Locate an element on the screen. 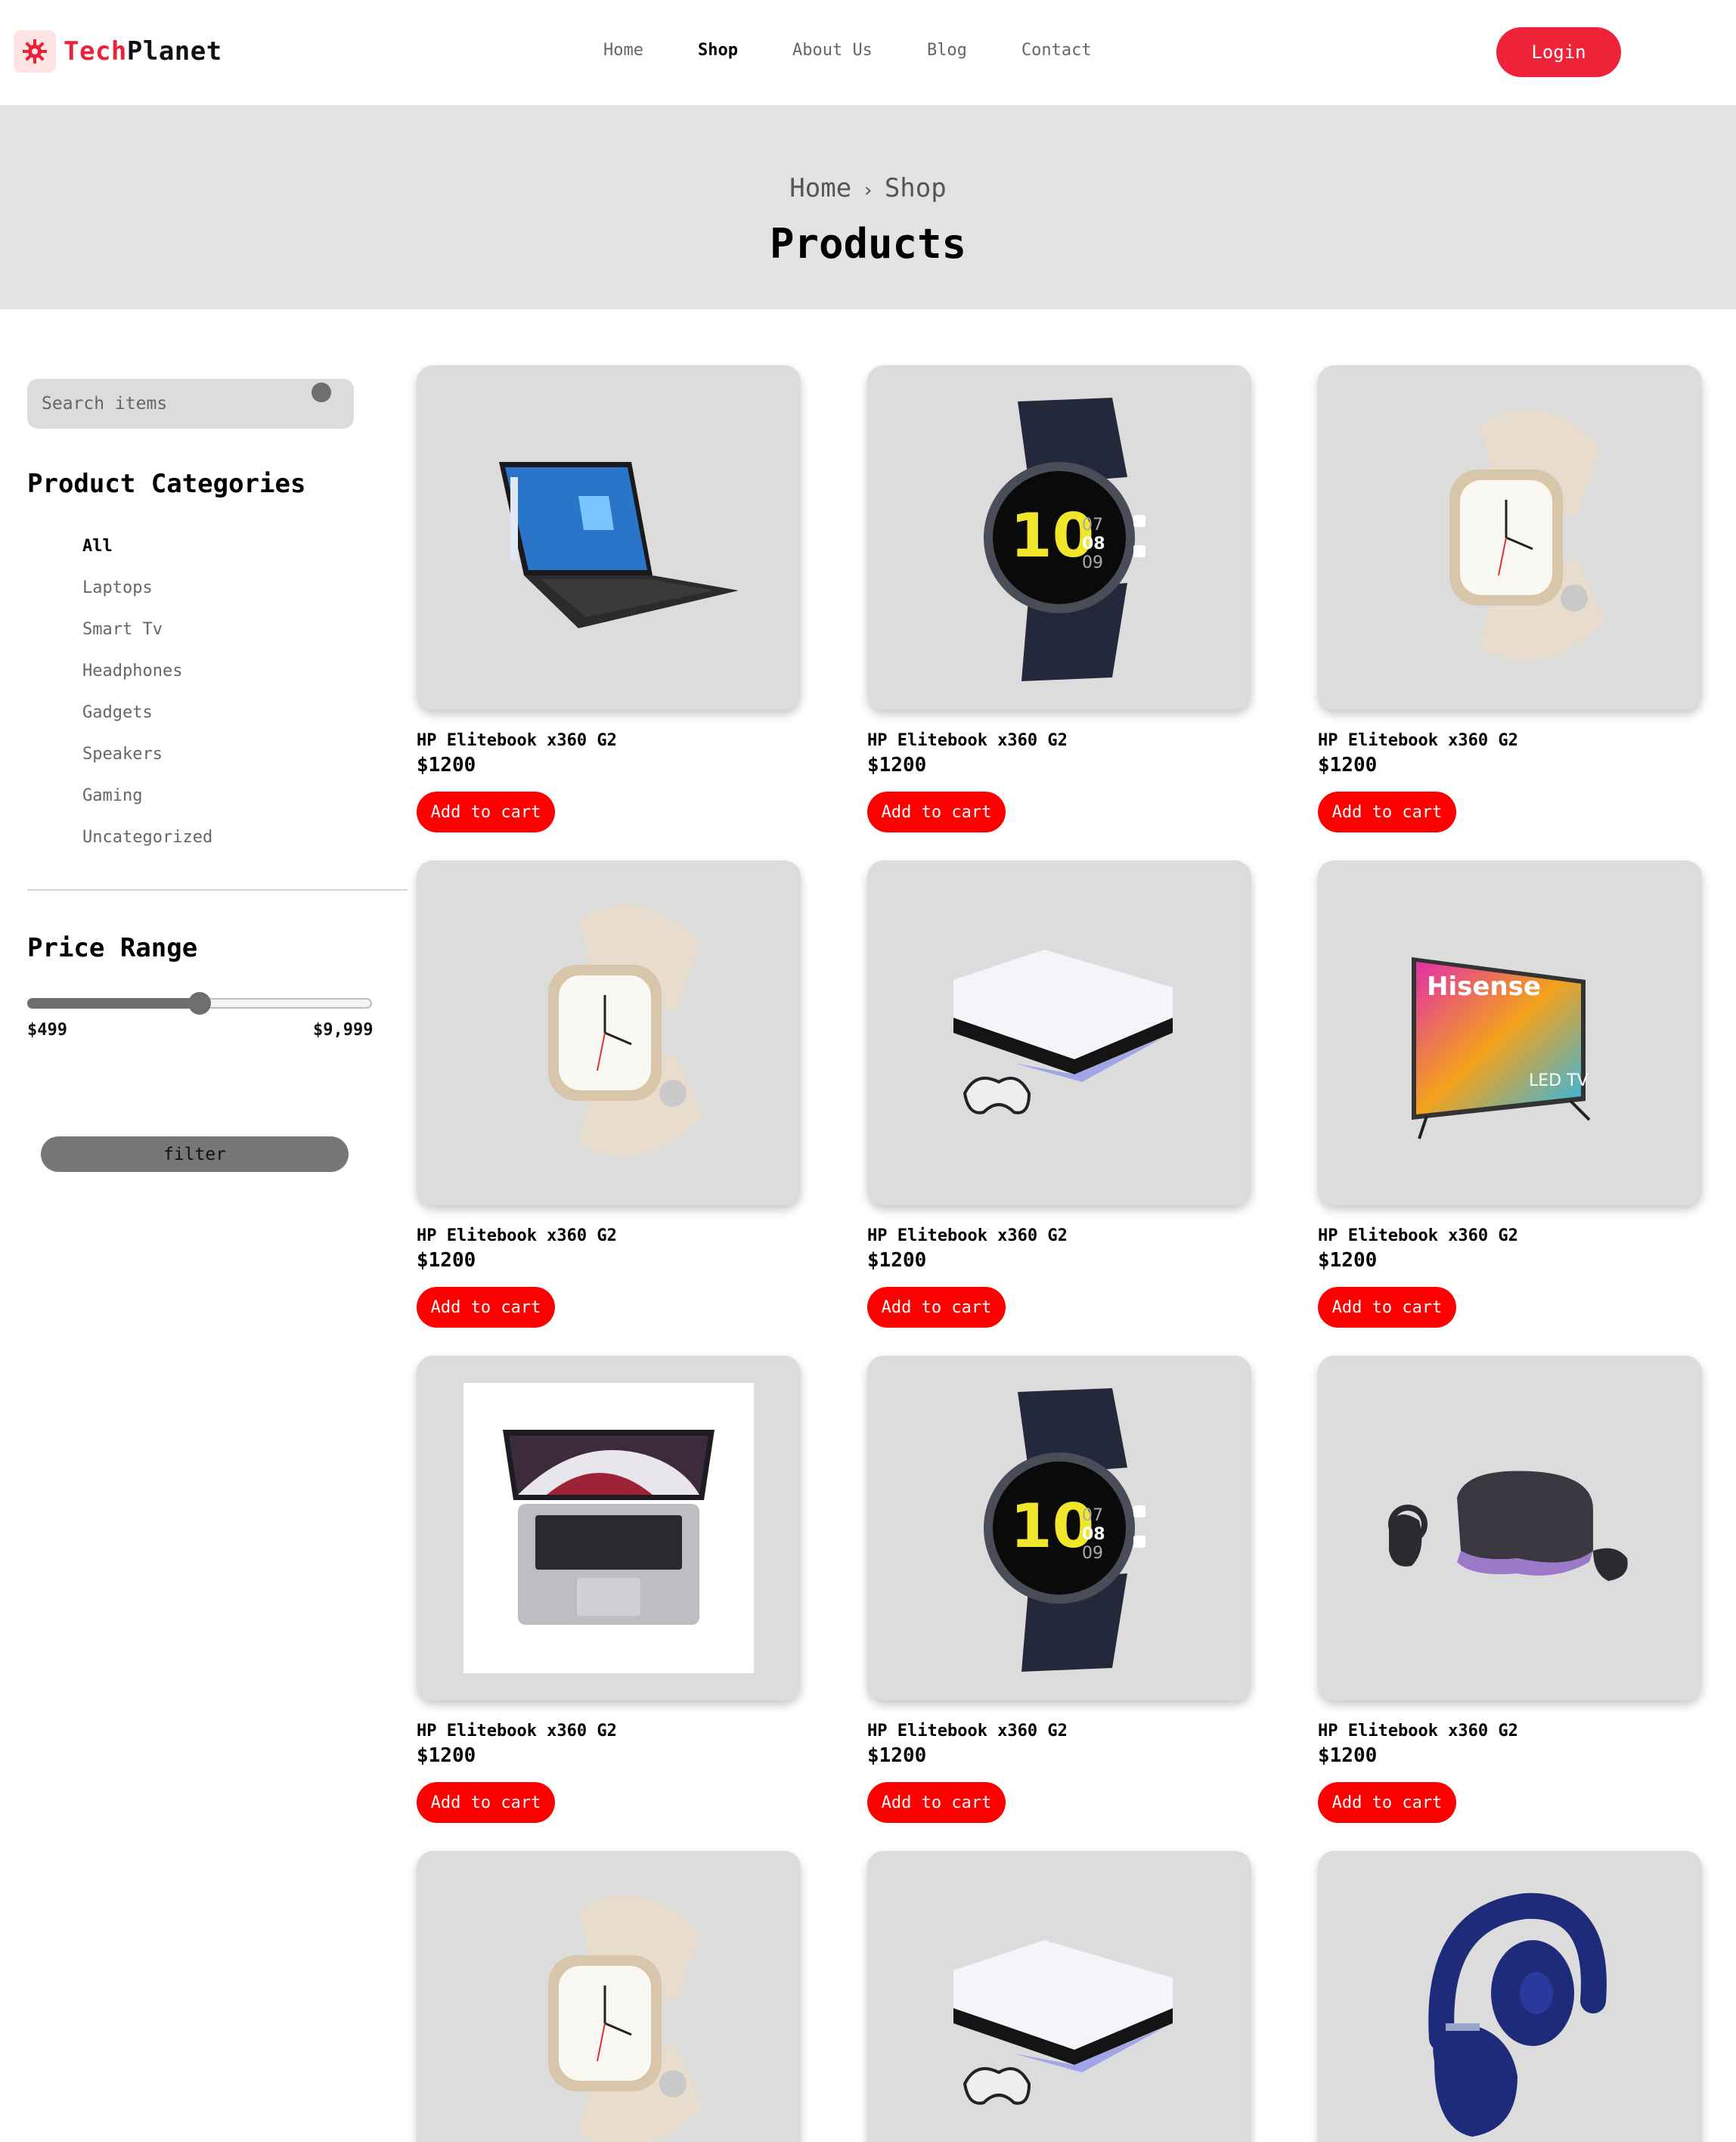 This screenshot has height=2142, width=1736. category-uncategorized: Uncategorized is located at coordinates (147, 849).